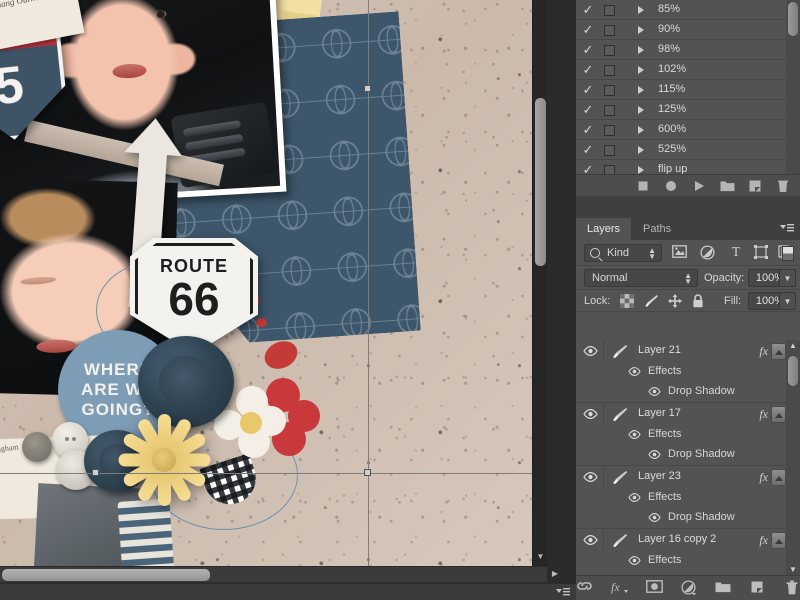  Describe the element at coordinates (792, 588) in the screenshot. I see `delete-layer-button` at that location.